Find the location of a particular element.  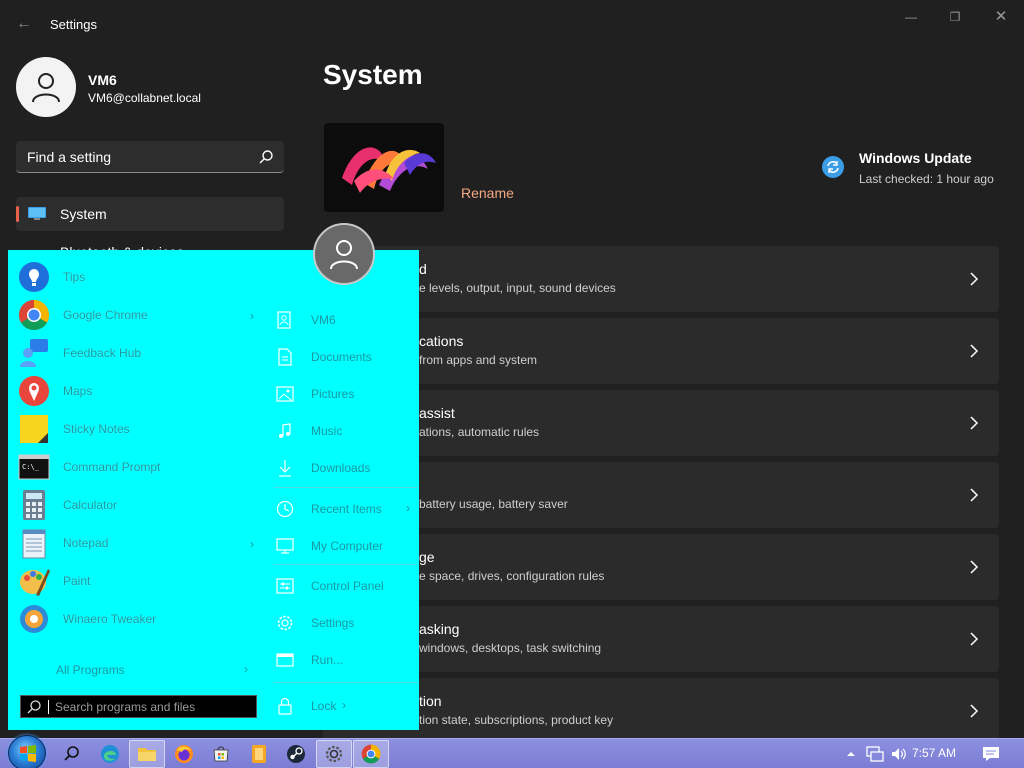

card-subtitle: from apps and system is located at coordinates (478, 360).